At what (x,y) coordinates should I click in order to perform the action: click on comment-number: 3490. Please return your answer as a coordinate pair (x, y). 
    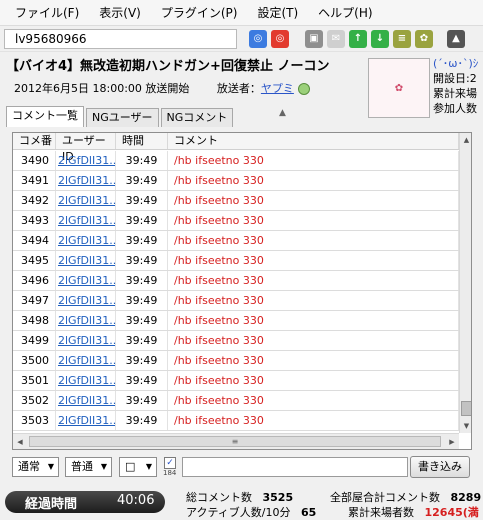
    Looking at the image, I should click on (34, 160).